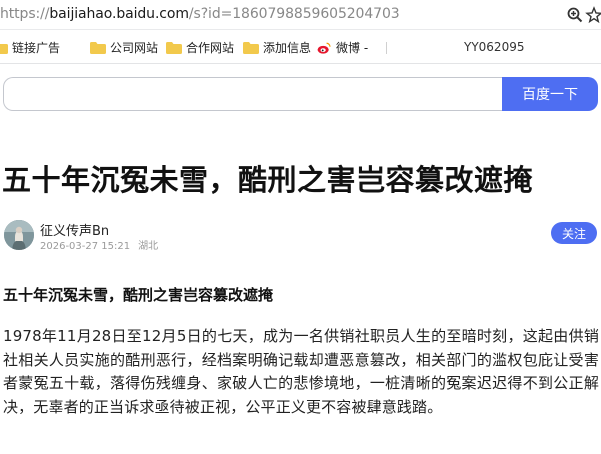 The height and width of the screenshot is (454, 601). What do you see at coordinates (119, 14) in the screenshot?
I see `url-host: baijiahao.baidu.com` at bounding box center [119, 14].